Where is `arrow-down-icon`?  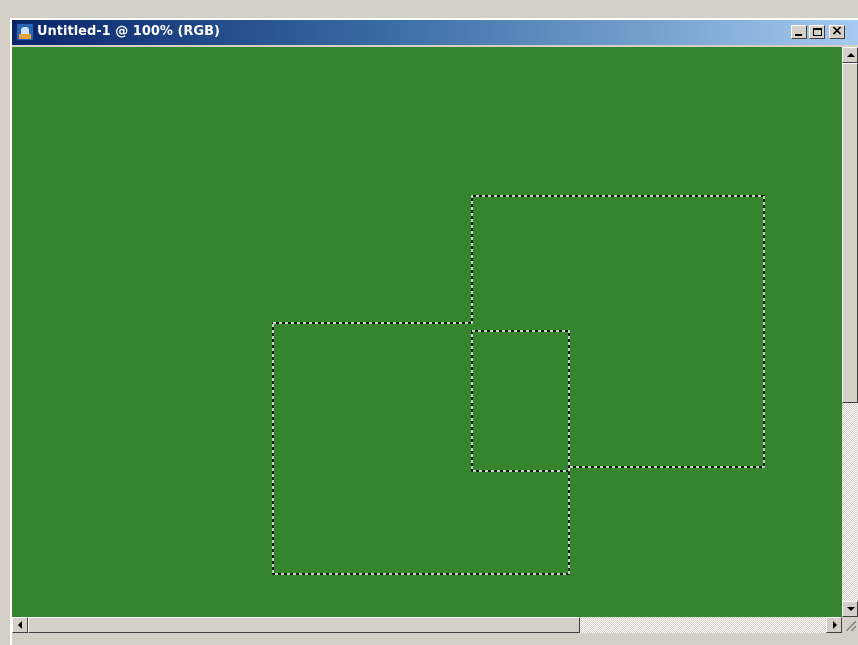 arrow-down-icon is located at coordinates (851, 609).